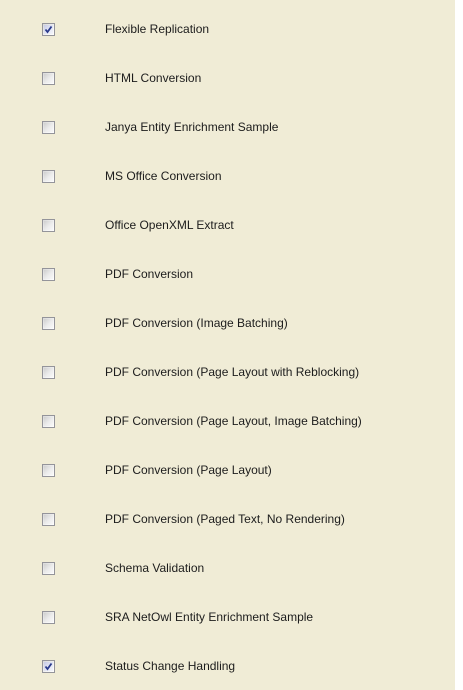  What do you see at coordinates (48, 176) in the screenshot?
I see `checkbox-ms-office-conversion` at bounding box center [48, 176].